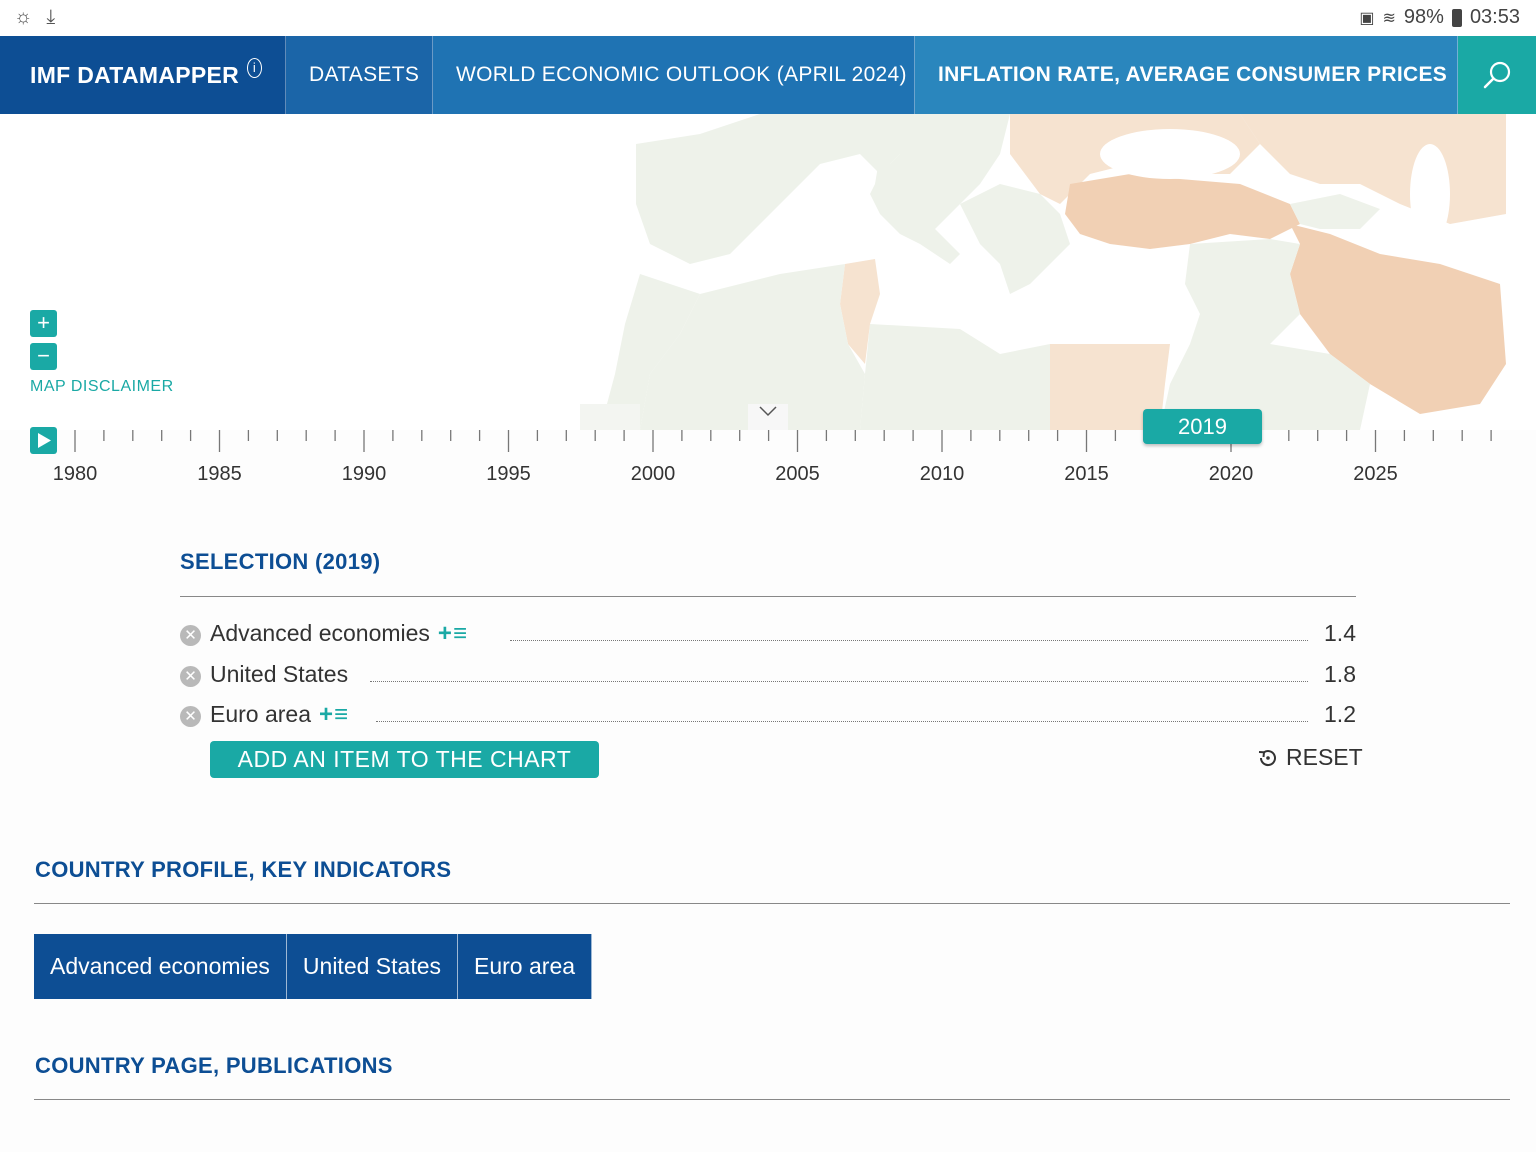  I want to click on info-icon: i, so click(254, 68).